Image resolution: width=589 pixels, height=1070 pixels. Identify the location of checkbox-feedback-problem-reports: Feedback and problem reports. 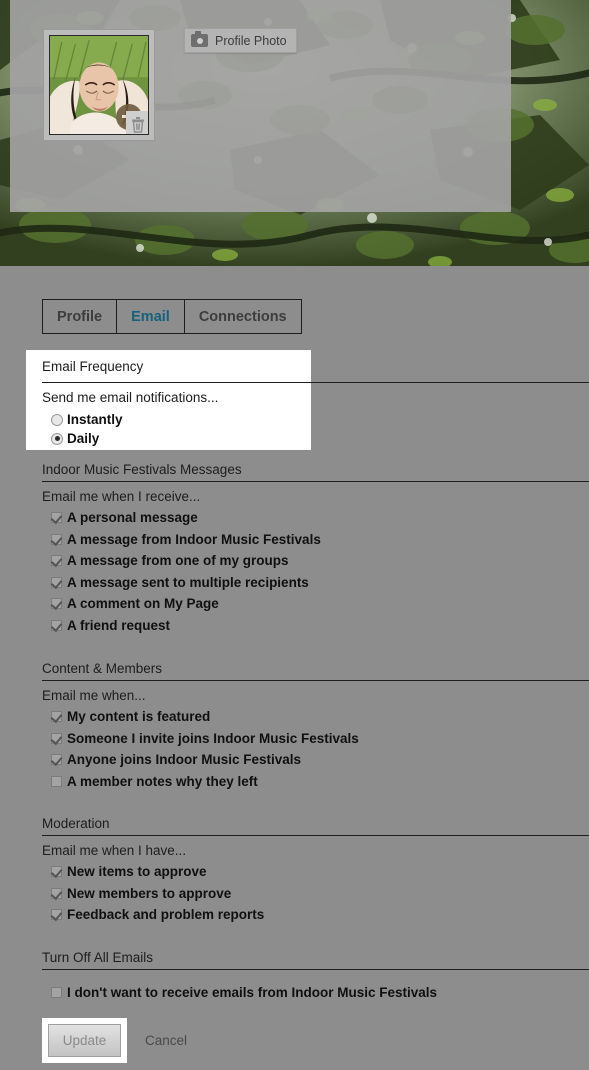
(320, 915).